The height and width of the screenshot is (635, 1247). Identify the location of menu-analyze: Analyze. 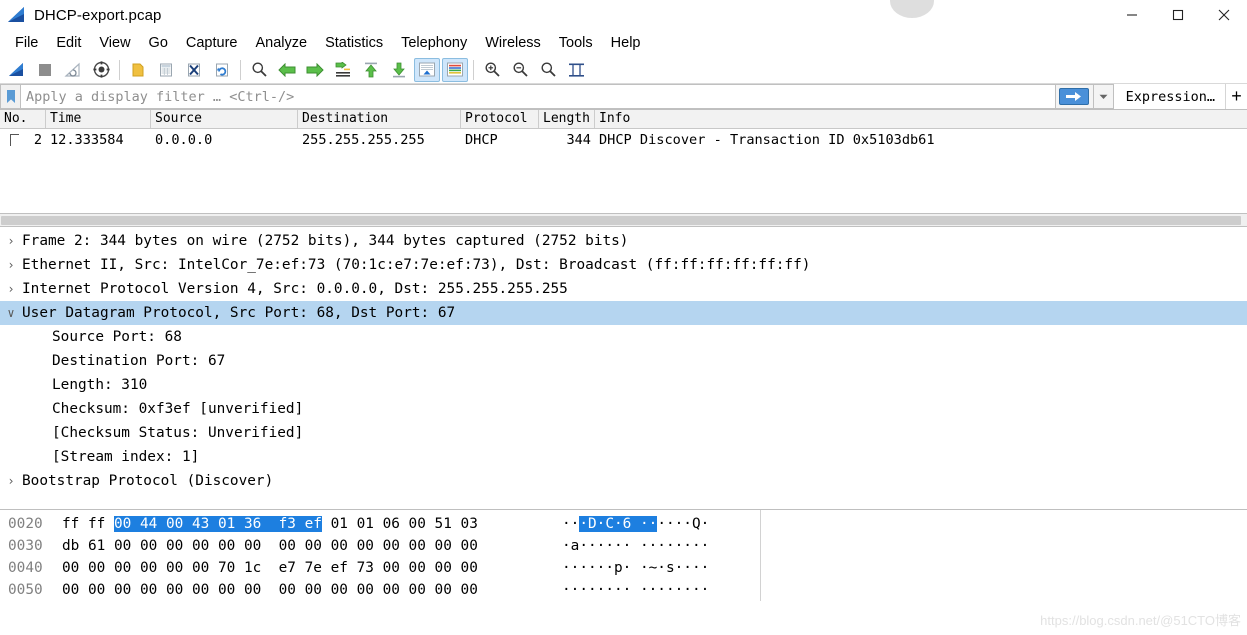
(281, 43).